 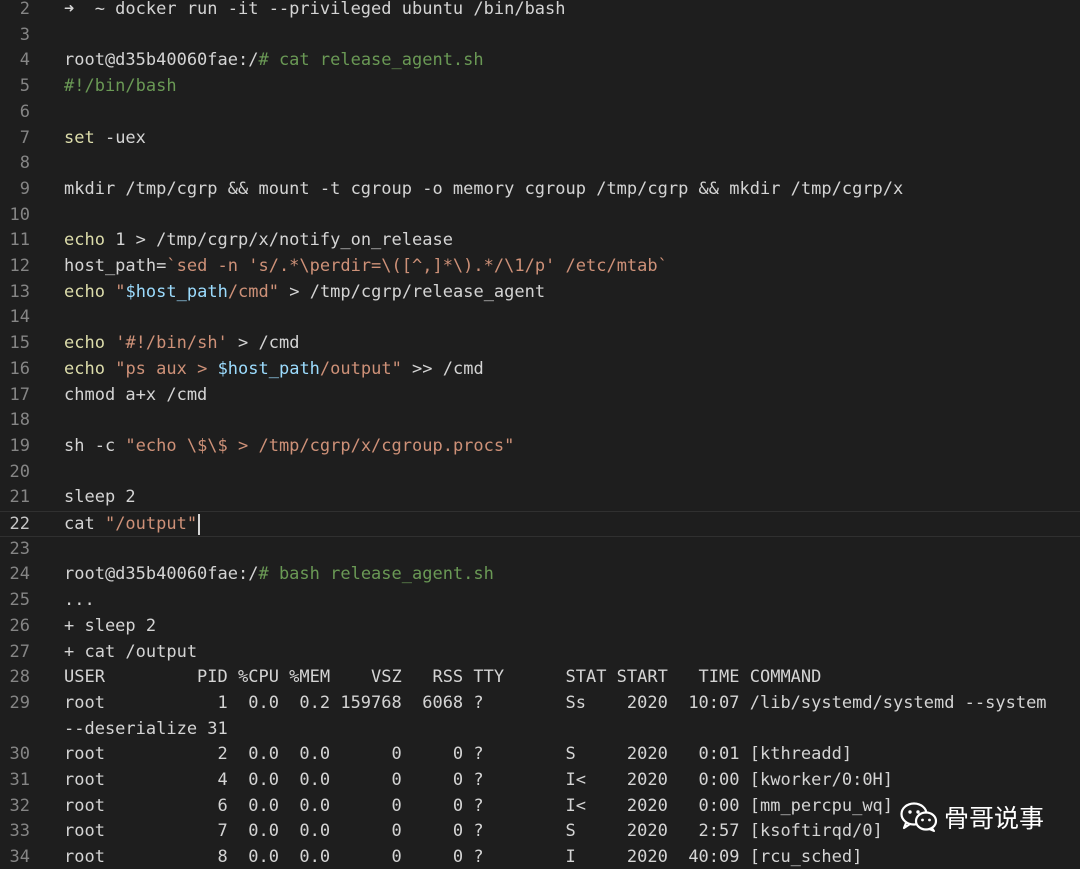 What do you see at coordinates (19, 394) in the screenshot?
I see `line-number: 17` at bounding box center [19, 394].